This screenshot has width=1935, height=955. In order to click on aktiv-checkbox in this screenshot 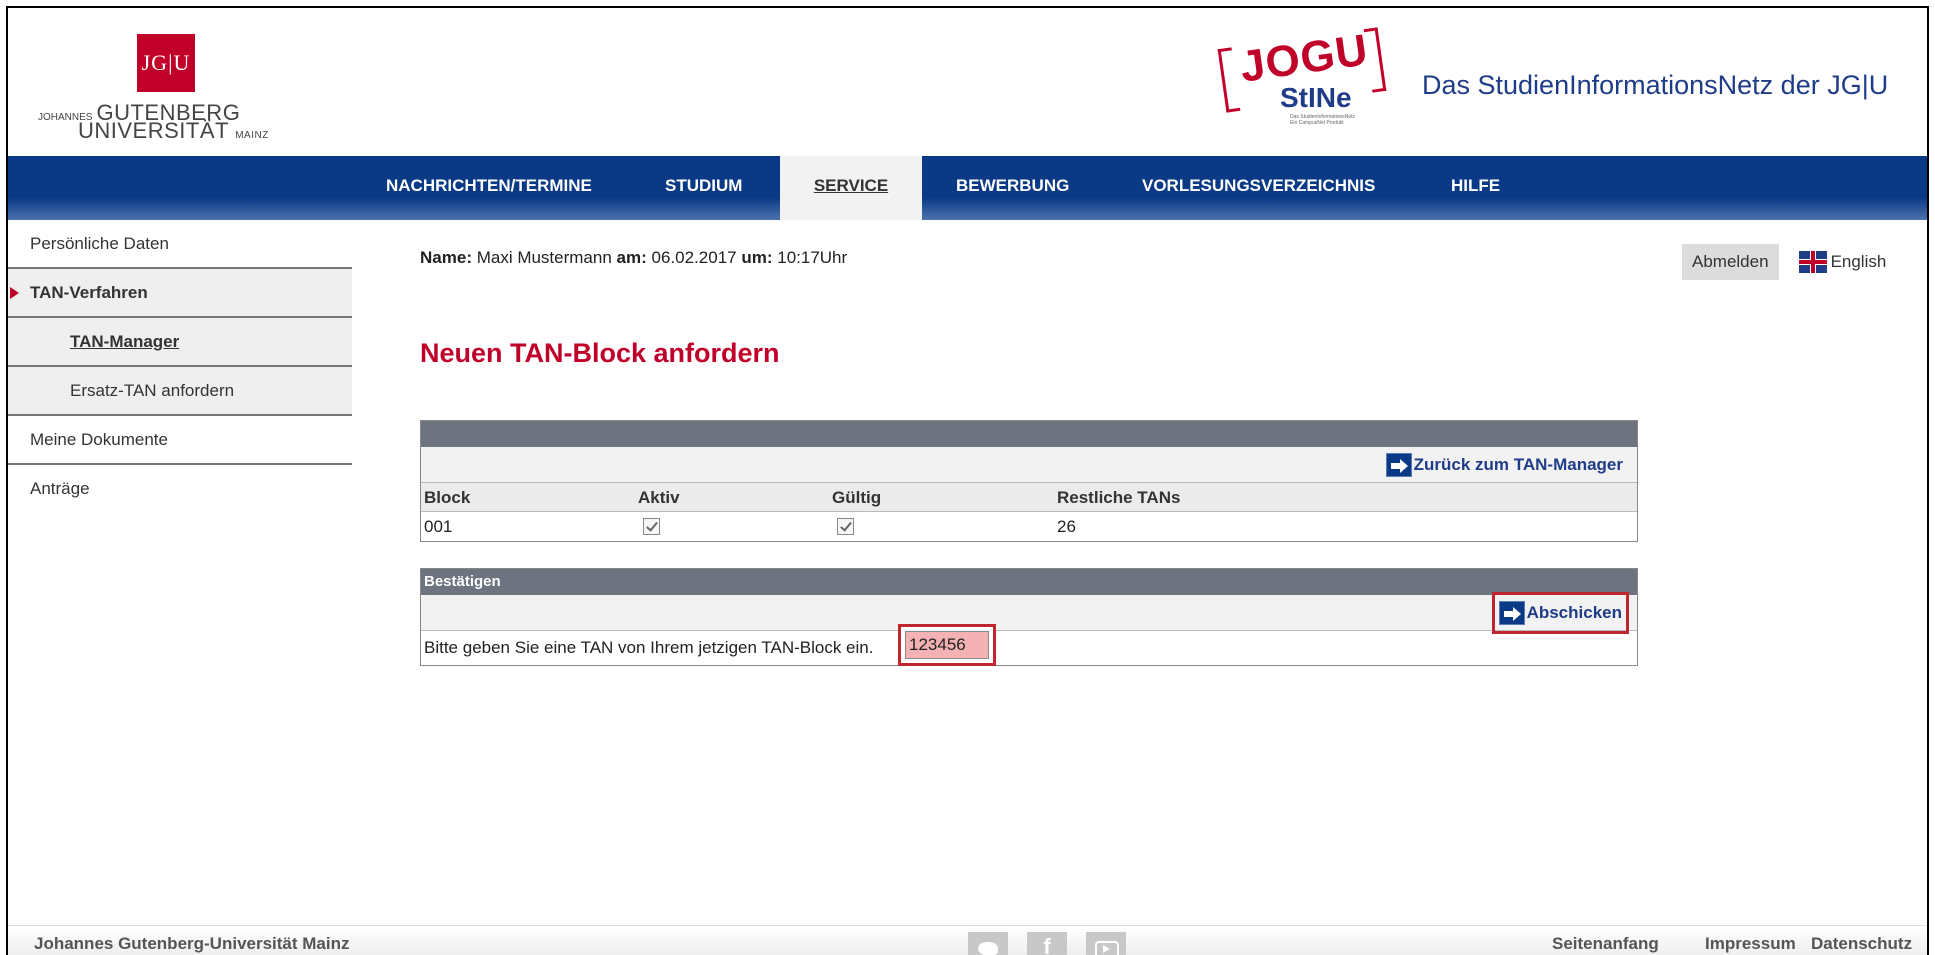, I will do `click(651, 526)`.